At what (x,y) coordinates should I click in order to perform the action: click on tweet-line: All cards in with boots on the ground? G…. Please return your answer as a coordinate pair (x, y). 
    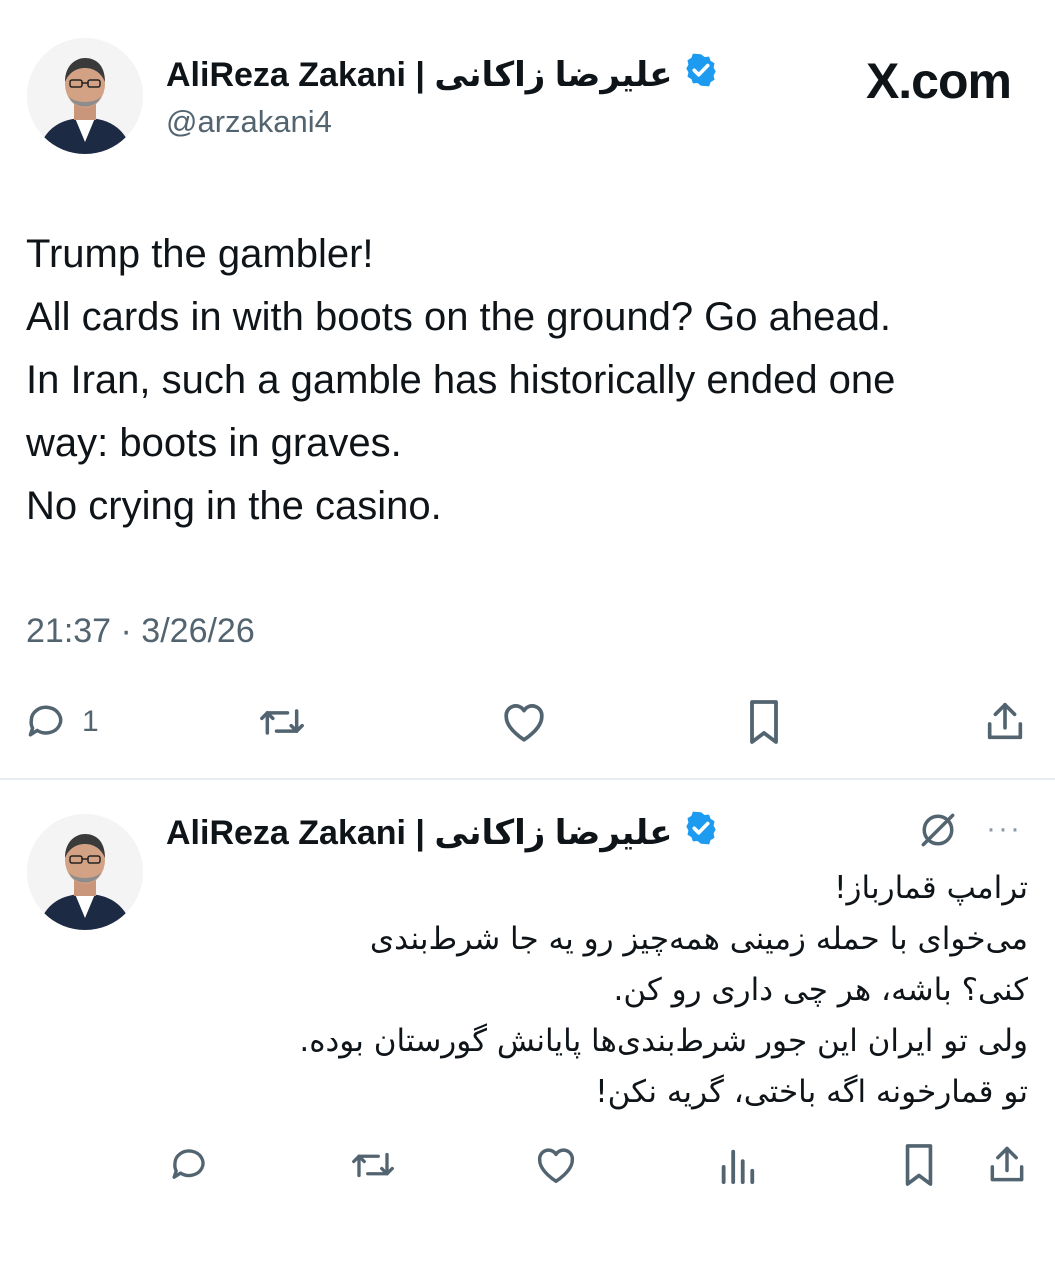
    Looking at the image, I should click on (458, 317).